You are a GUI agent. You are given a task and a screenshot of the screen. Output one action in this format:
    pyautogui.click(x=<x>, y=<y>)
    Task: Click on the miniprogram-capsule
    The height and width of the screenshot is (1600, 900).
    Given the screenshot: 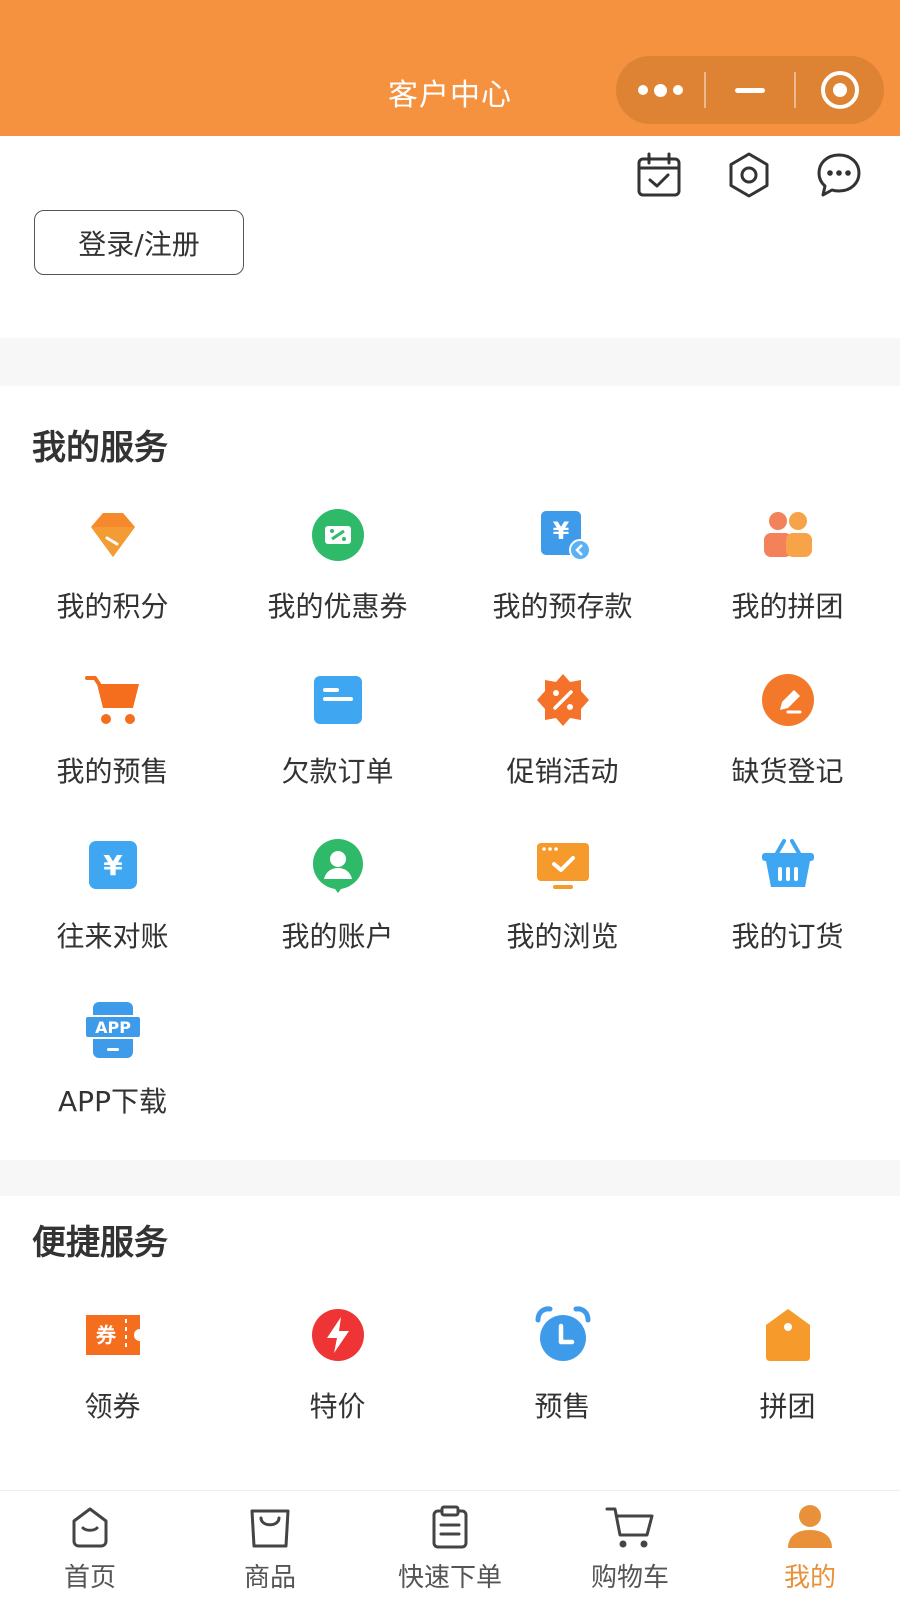 What is the action you would take?
    pyautogui.click(x=750, y=90)
    